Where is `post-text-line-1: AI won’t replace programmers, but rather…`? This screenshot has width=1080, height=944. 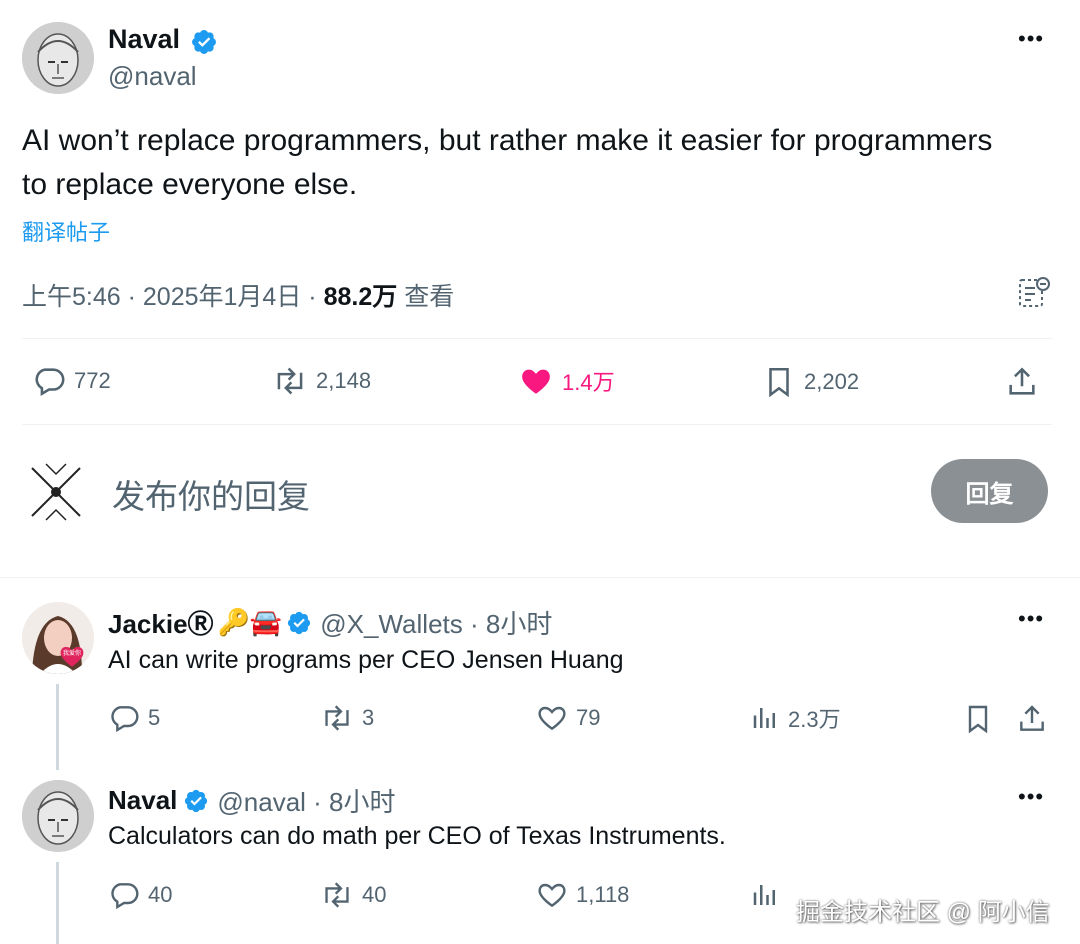
post-text-line-1: AI won’t replace programmers, but rather… is located at coordinates (507, 140).